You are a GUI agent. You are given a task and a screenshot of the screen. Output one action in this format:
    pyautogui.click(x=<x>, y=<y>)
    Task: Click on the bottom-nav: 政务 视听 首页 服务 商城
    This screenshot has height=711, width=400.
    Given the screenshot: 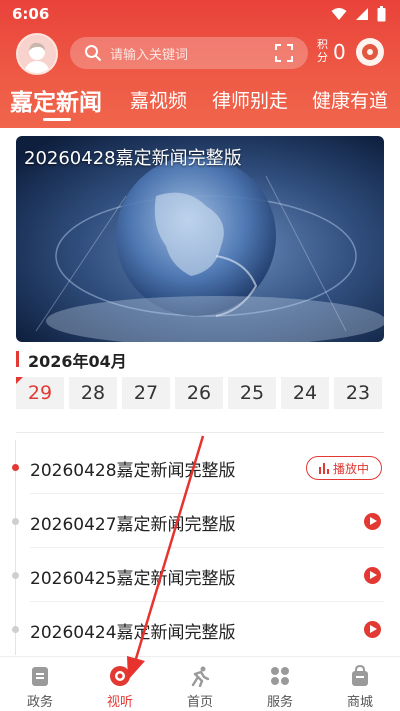 What is the action you would take?
    pyautogui.click(x=200, y=683)
    